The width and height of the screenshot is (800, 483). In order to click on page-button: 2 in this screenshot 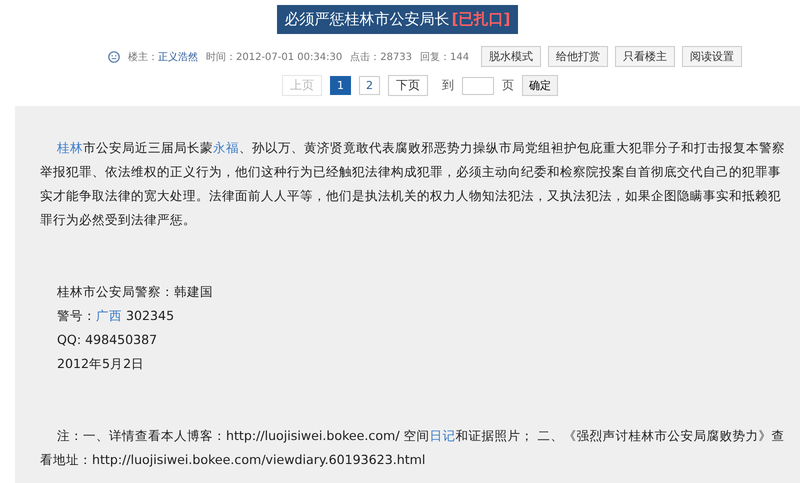, I will do `click(369, 85)`.